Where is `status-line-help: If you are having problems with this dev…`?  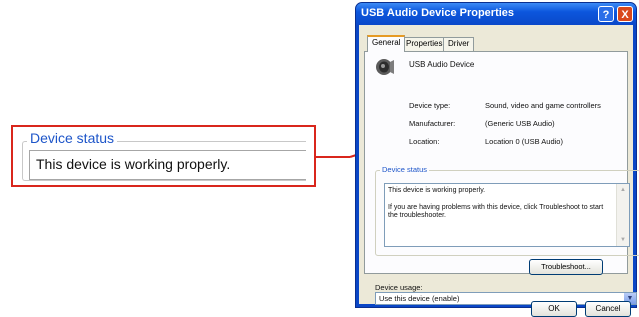
status-line-help: If you are having problems with this dev… is located at coordinates (496, 211).